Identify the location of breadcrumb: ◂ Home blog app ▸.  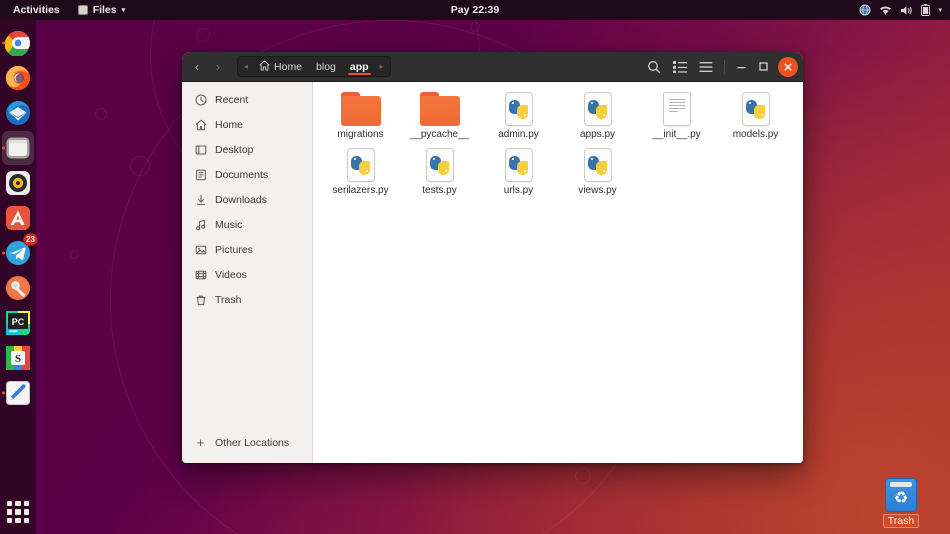
(314, 66).